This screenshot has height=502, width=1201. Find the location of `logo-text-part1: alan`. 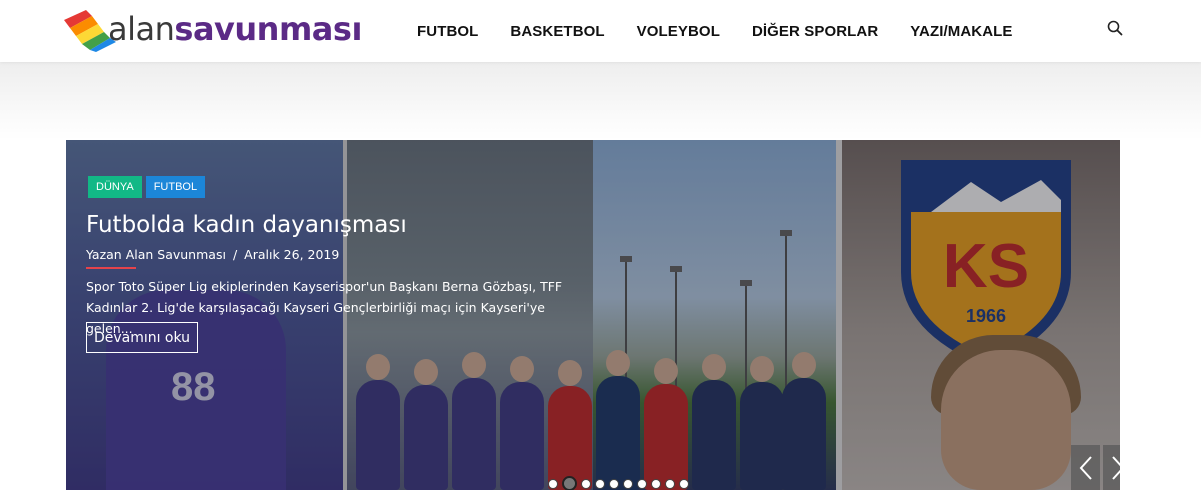

logo-text-part1: alan is located at coordinates (141, 29).